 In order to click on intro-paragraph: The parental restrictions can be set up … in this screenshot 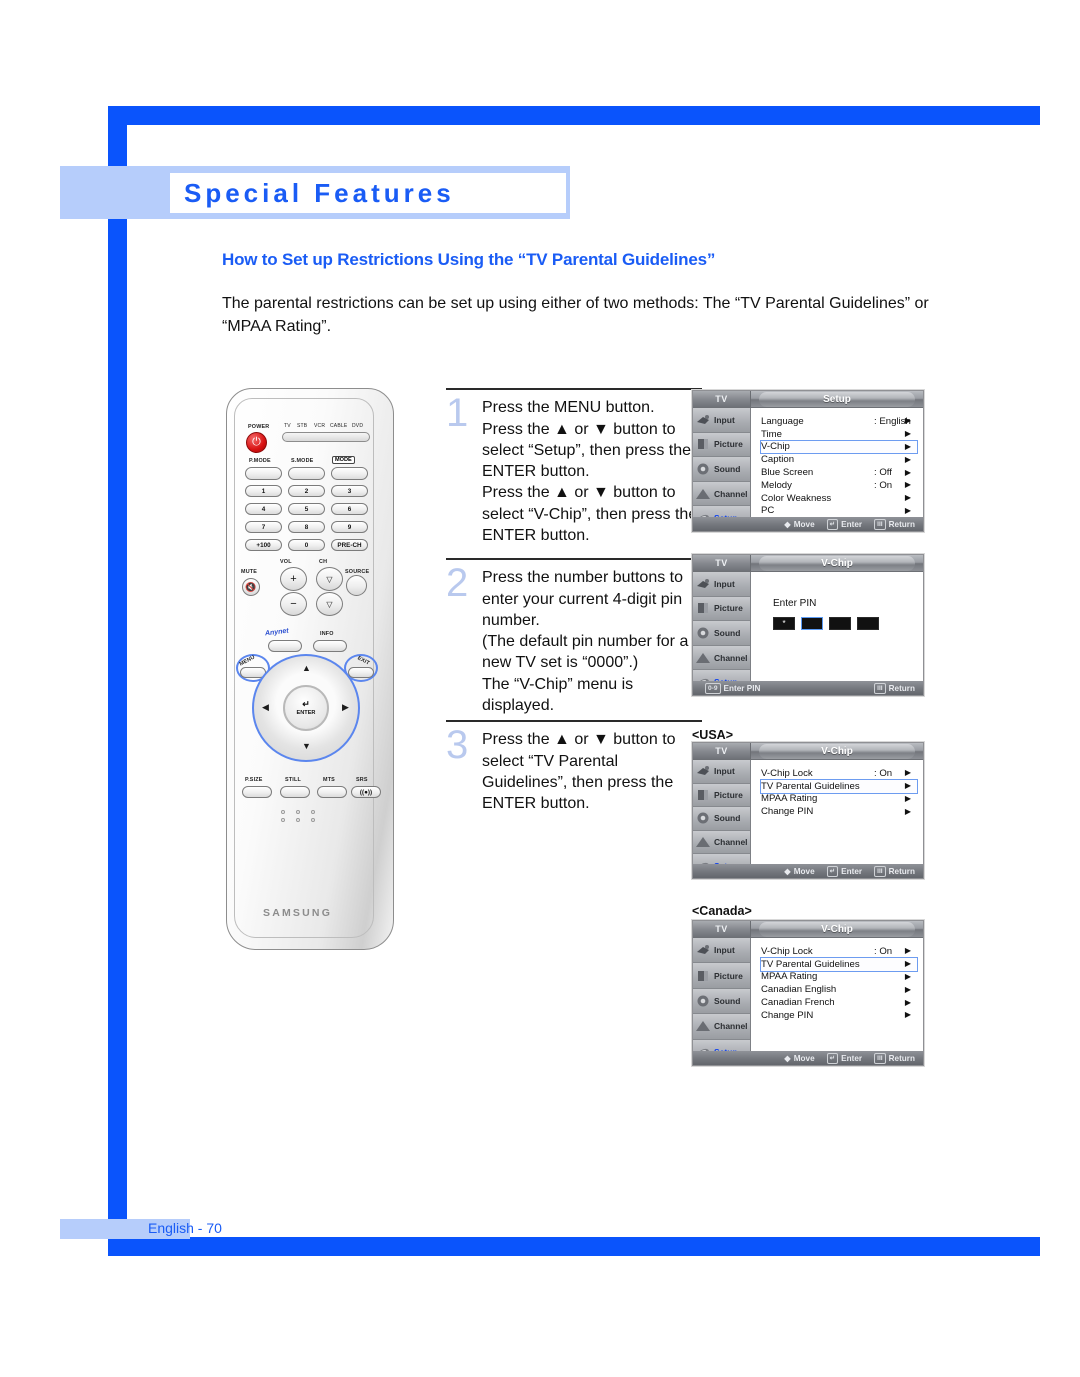, I will do `click(575, 315)`.